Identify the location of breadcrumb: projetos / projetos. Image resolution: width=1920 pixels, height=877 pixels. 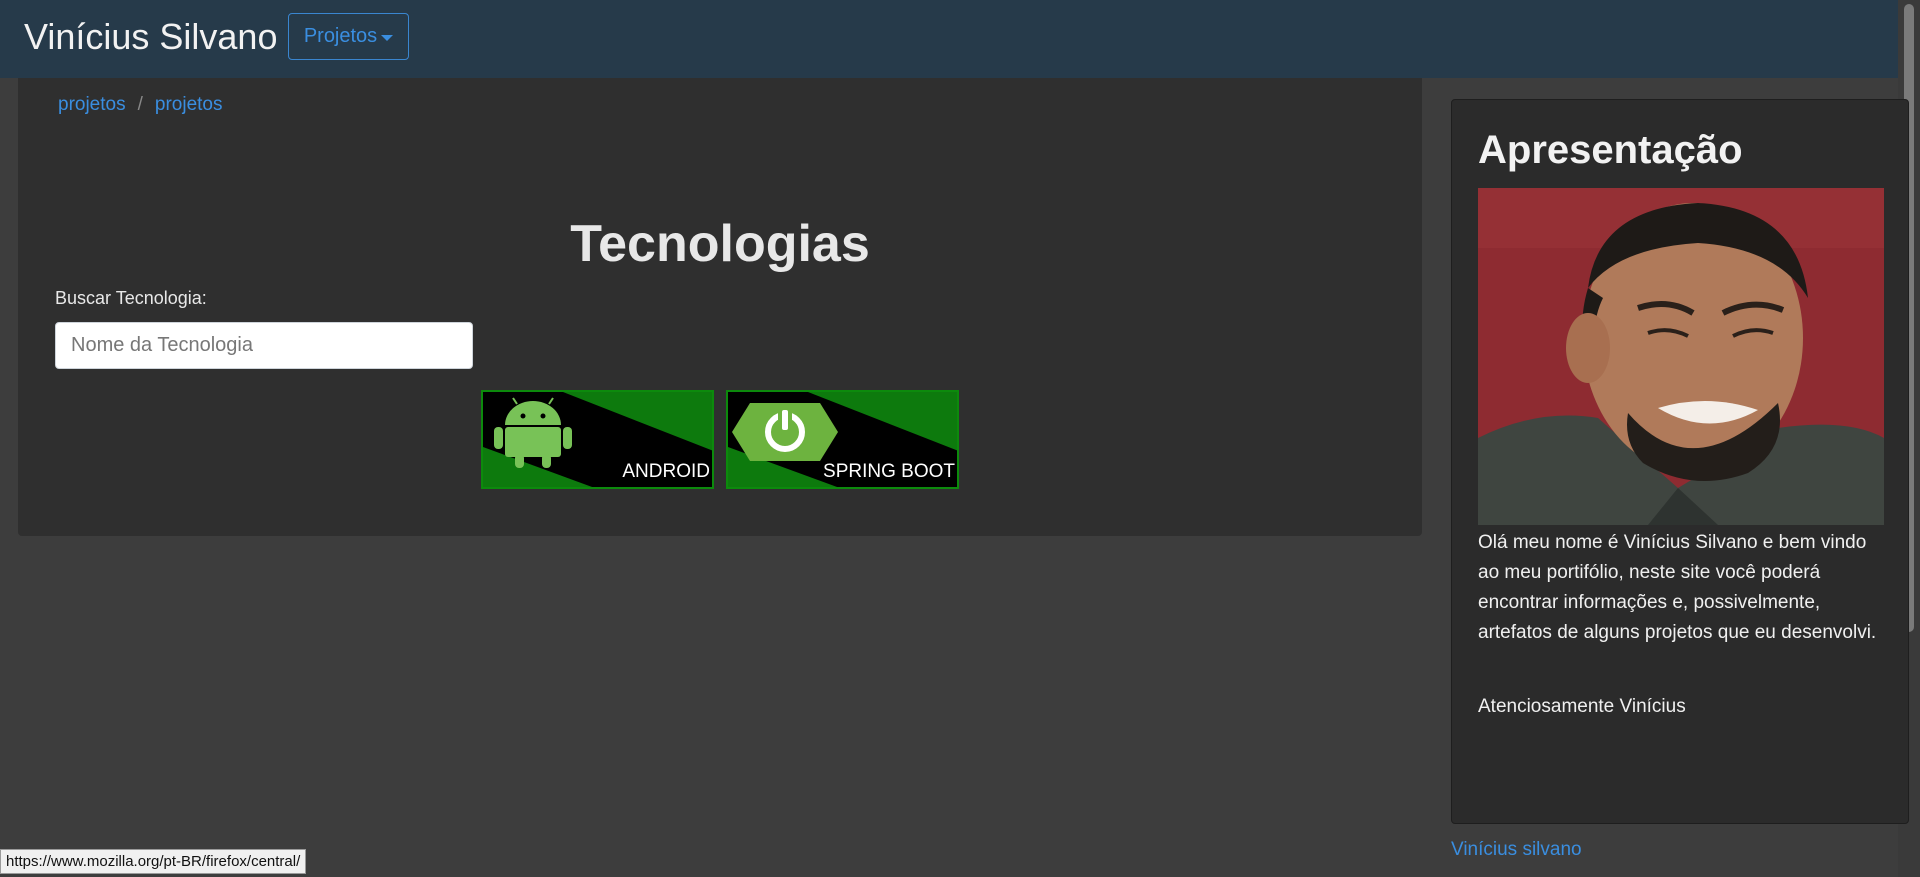
(140, 105).